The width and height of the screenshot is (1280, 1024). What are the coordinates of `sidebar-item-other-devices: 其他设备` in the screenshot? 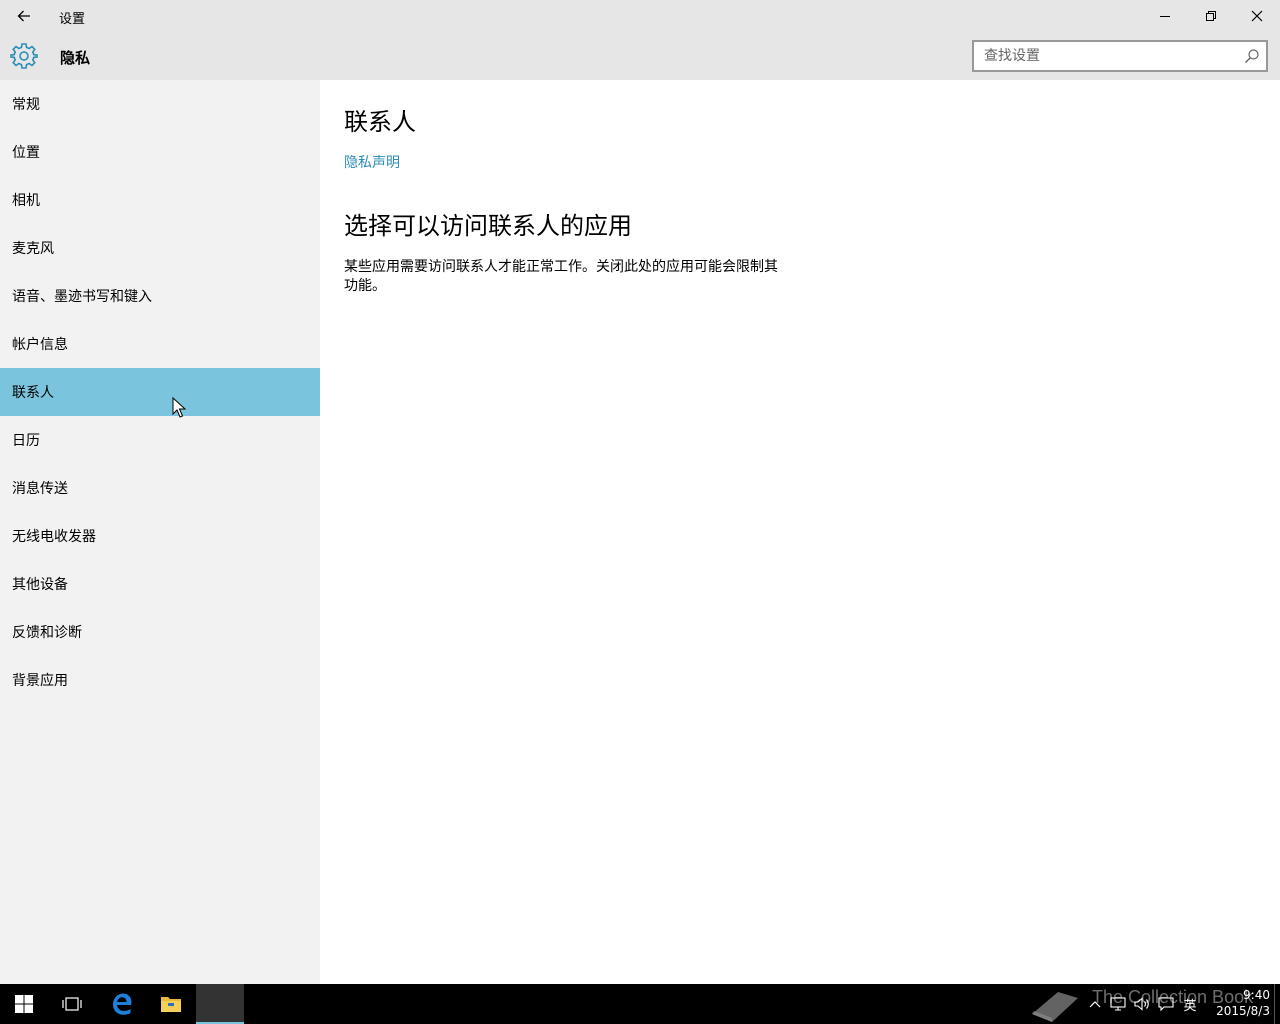 It's located at (160, 584).